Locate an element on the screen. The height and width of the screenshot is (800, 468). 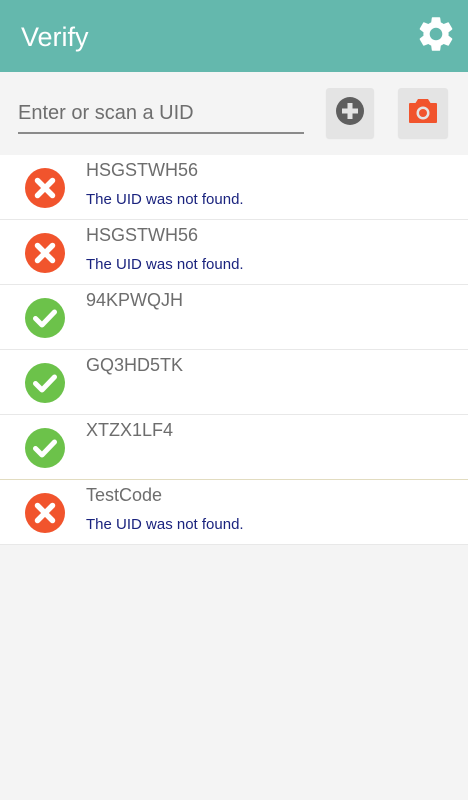
list-item: GQ3HD5TK is located at coordinates (234, 382).